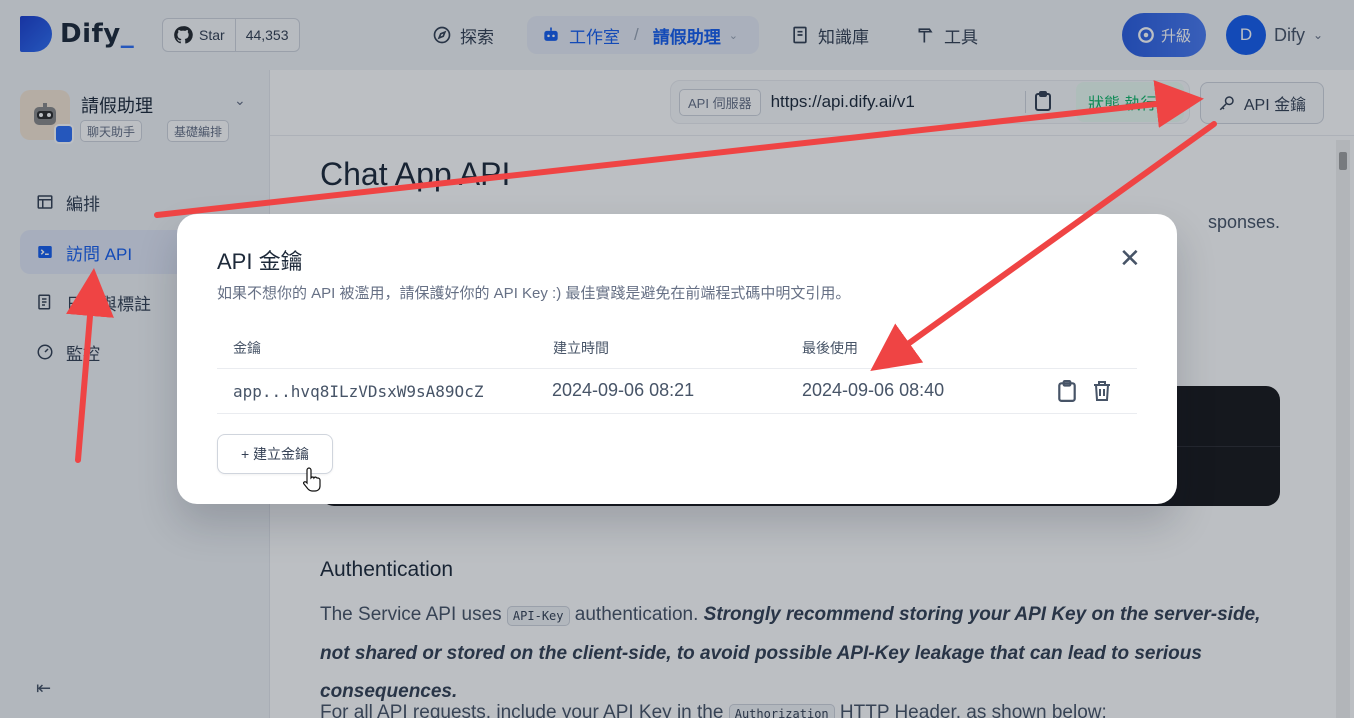 The height and width of the screenshot is (718, 1354). Describe the element at coordinates (1103, 391) in the screenshot. I see `trash-icon` at that location.